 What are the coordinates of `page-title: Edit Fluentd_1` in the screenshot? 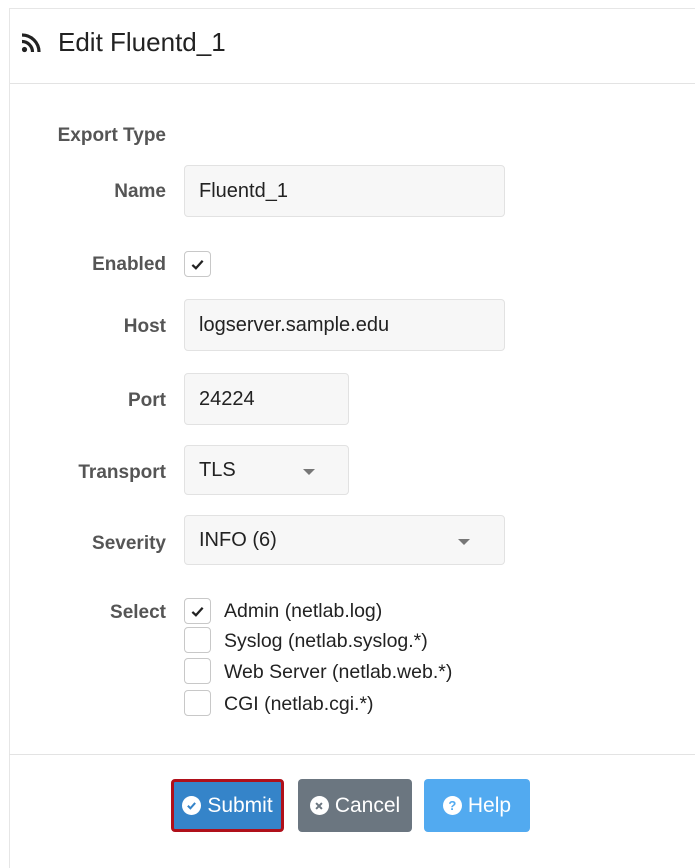 It's located at (142, 42).